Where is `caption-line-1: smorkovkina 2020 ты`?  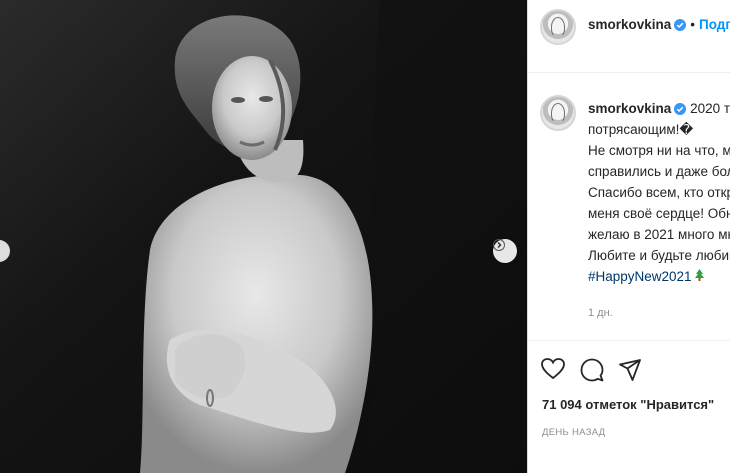
caption-line-1: smorkovkina 2020 ты is located at coordinates (659, 108).